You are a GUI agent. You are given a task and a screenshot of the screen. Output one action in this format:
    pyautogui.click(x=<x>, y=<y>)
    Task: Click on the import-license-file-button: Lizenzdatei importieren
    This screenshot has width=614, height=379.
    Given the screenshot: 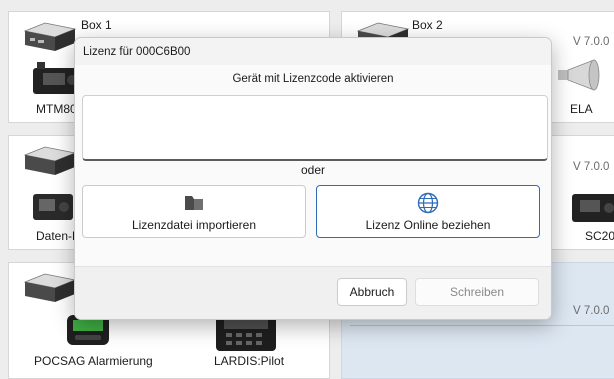 What is the action you would take?
    pyautogui.click(x=194, y=211)
    